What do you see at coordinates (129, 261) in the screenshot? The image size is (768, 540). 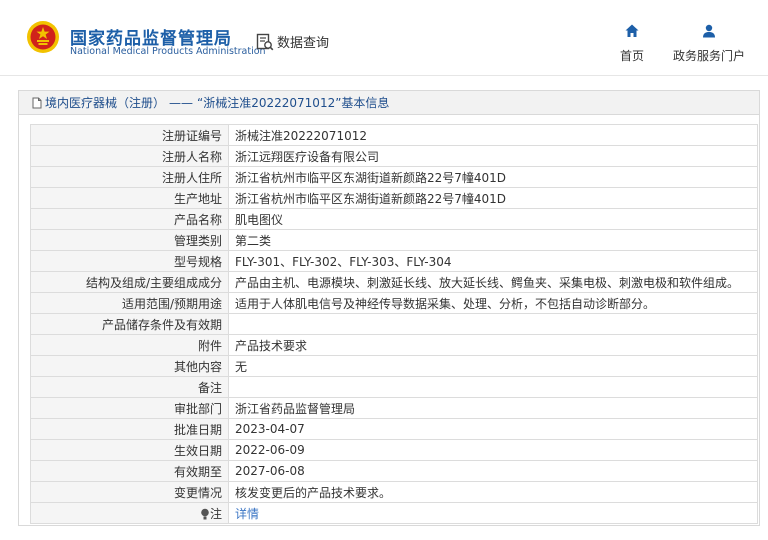 I see `field-label: 型号规格` at bounding box center [129, 261].